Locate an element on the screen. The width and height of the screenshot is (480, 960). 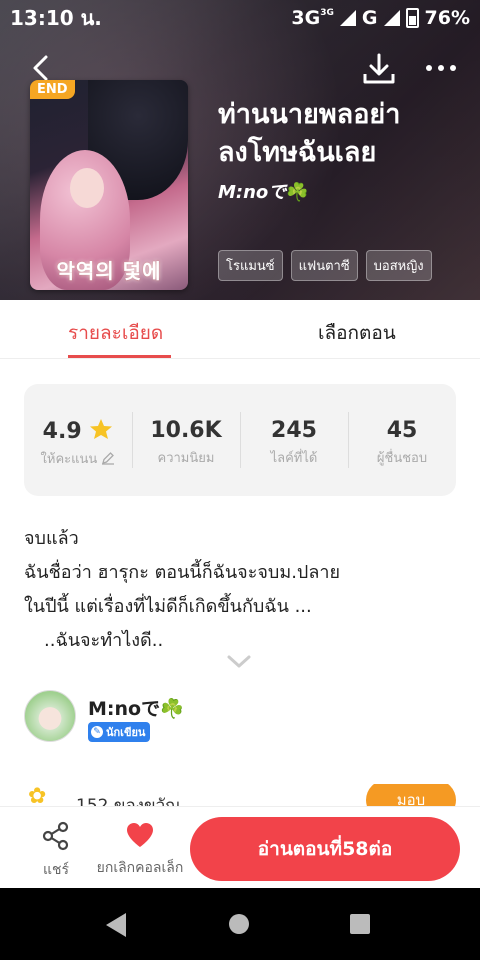
stat-rating: 4.9 ให้คะแนน is located at coordinates (78, 440).